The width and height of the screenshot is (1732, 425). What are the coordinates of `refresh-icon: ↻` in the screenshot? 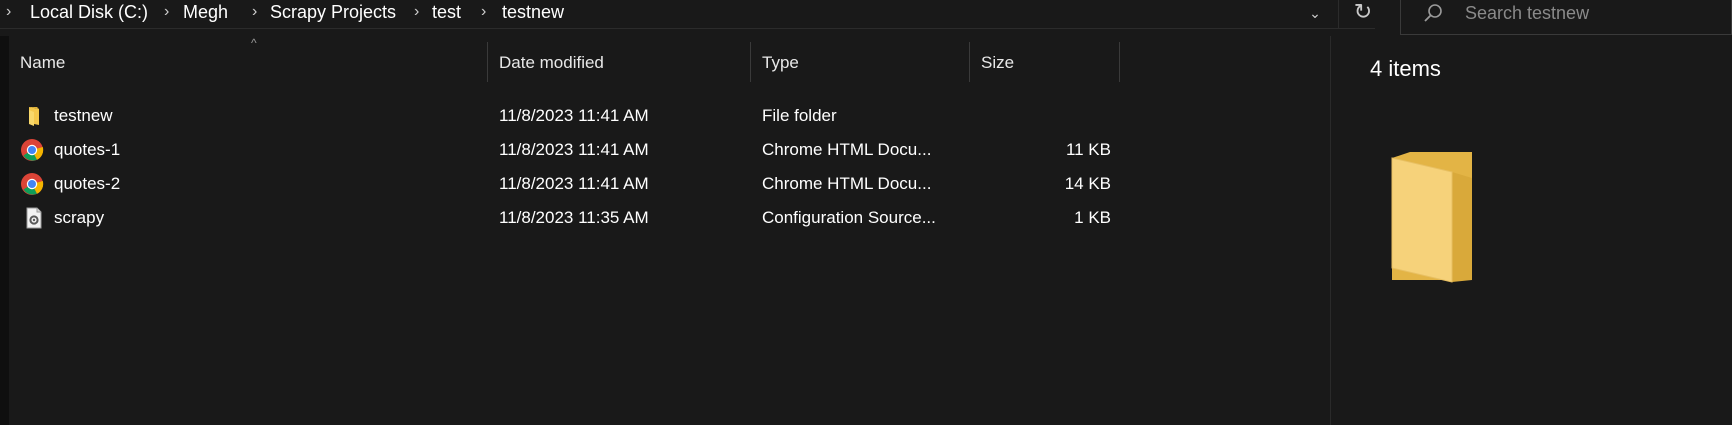 It's located at (1363, 13).